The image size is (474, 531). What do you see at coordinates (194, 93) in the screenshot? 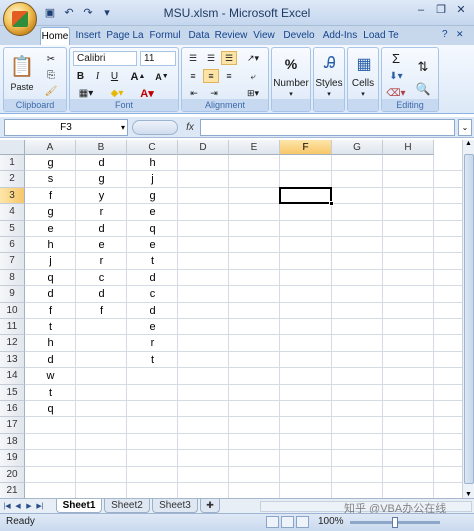
I see `decrease-indent-icon: ⇤` at bounding box center [194, 93].